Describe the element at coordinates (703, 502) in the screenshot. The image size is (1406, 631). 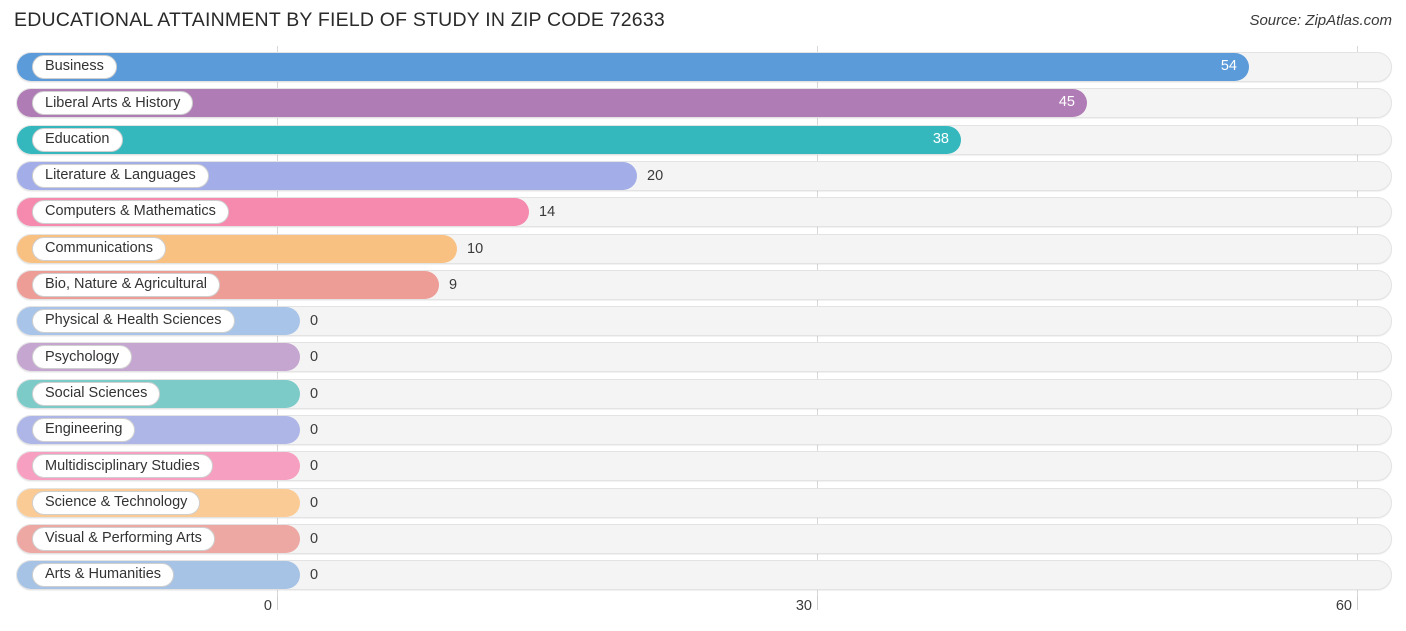
I see `chart-row: Science & Technology 0` at that location.